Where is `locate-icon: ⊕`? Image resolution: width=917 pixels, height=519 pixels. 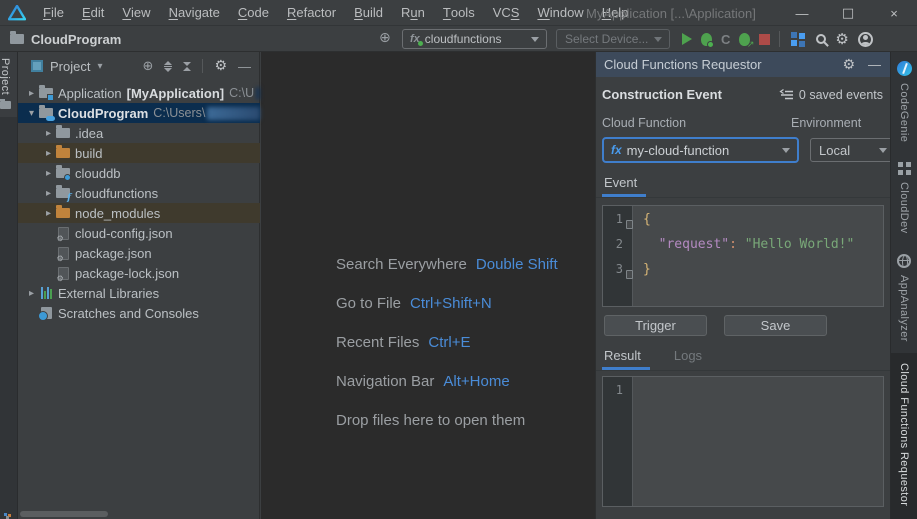 locate-icon: ⊕ is located at coordinates (148, 66).